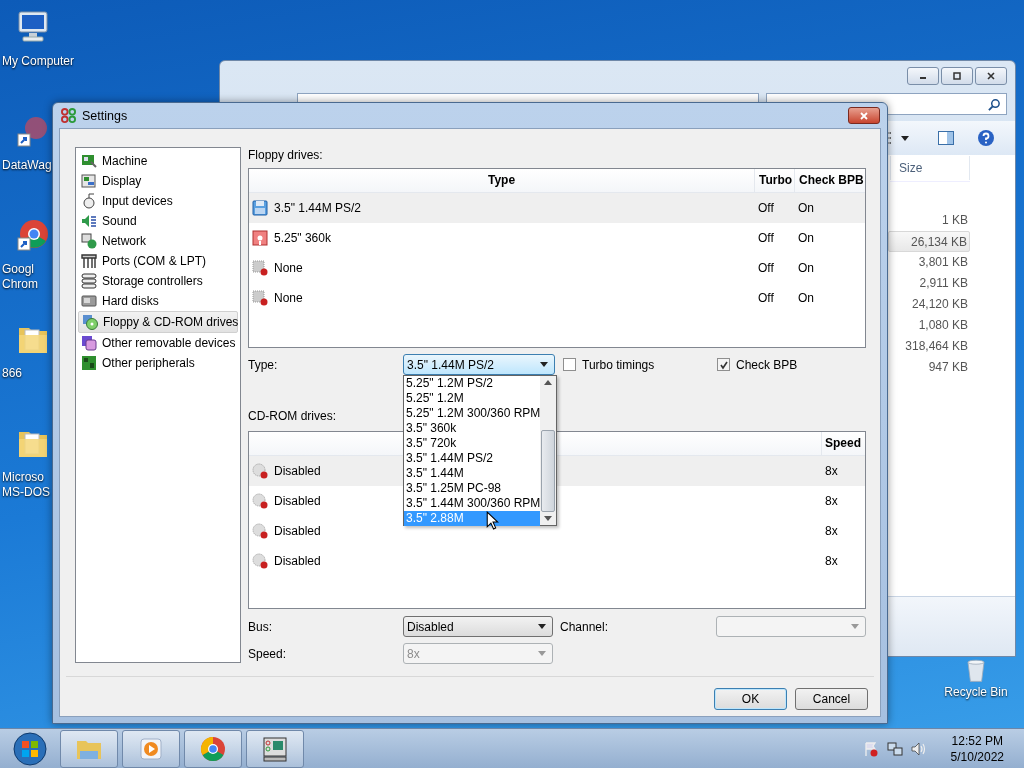  What do you see at coordinates (557, 208) in the screenshot?
I see `drive-row: 3.5" 1.44M PS/2 Off On` at bounding box center [557, 208].